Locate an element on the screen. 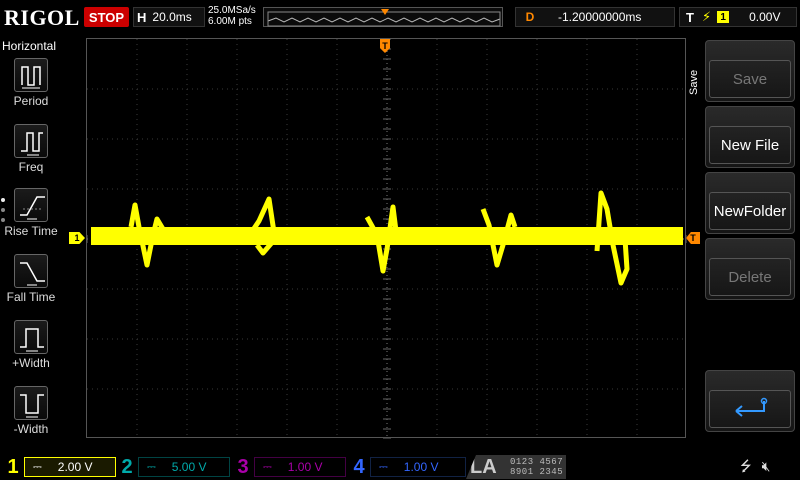  measure-pos-width: +Width is located at coordinates (31, 345).